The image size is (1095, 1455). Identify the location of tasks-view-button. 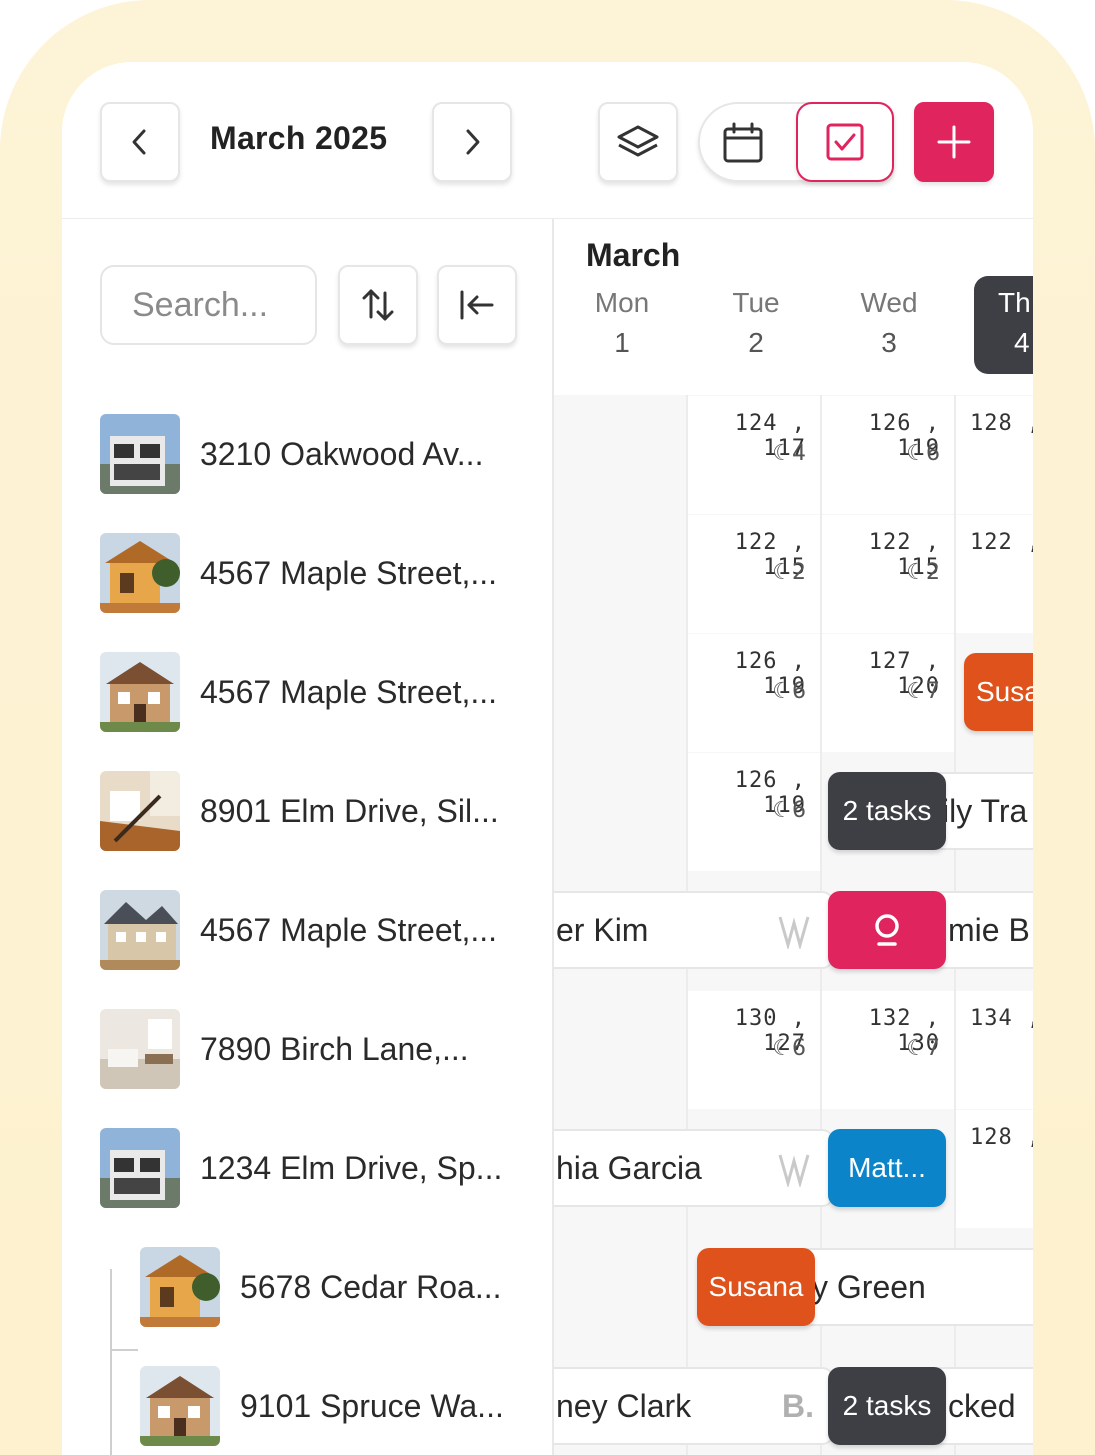
(845, 142).